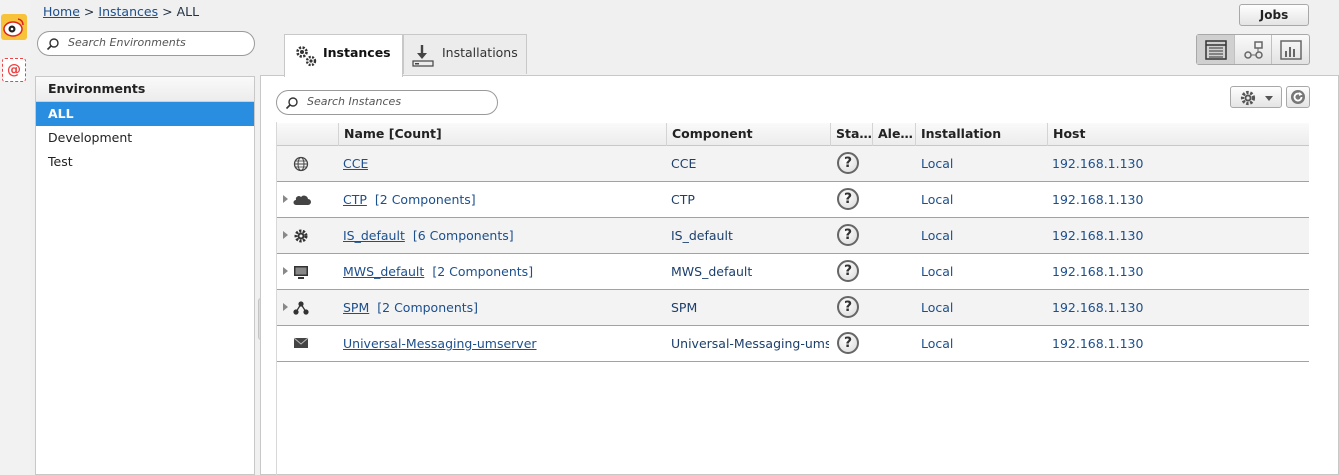 This screenshot has width=1339, height=475. I want to click on table-row: CCE CCE ? Local 192.168.1.130, so click(793, 164).